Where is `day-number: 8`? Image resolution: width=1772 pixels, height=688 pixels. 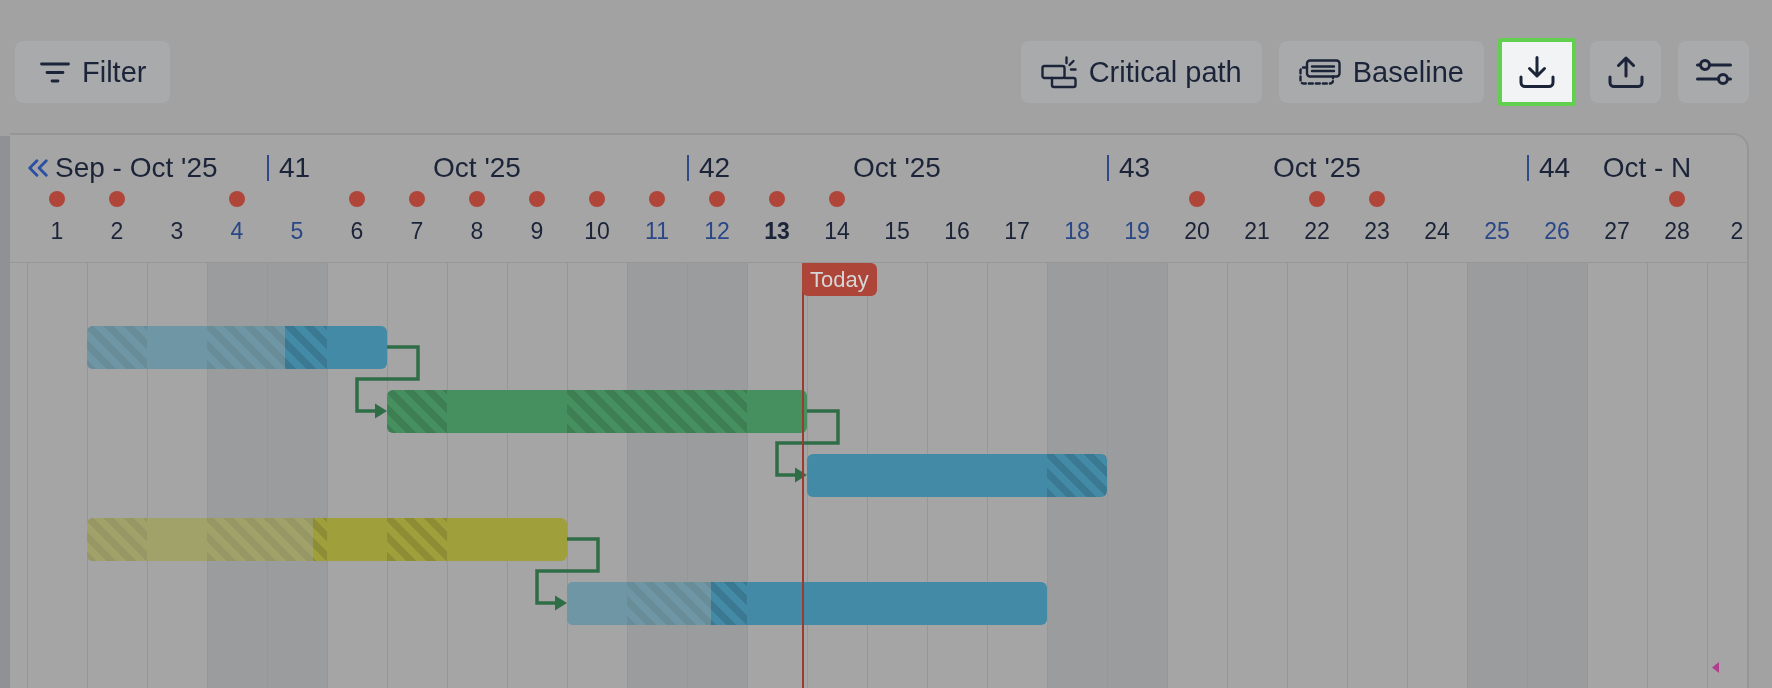
day-number: 8 is located at coordinates (477, 231).